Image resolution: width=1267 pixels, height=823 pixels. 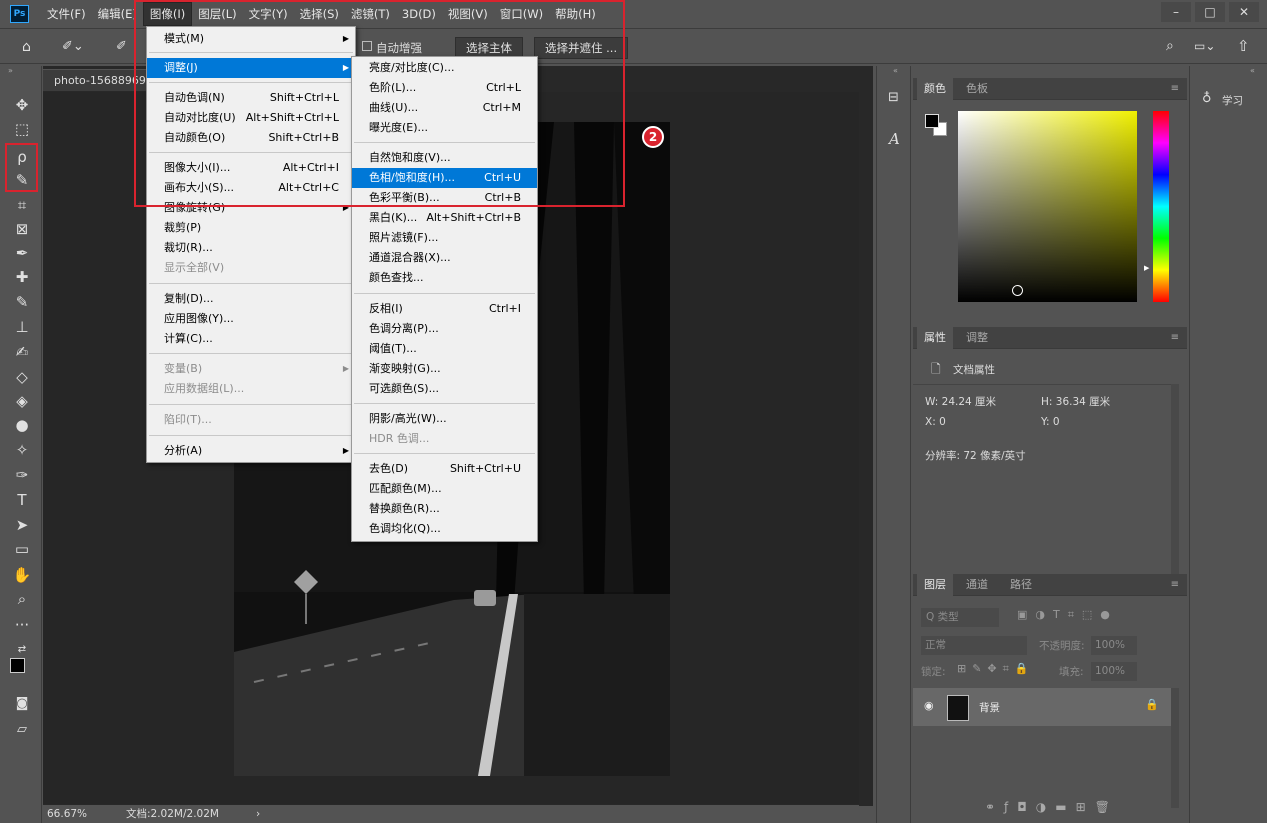 What do you see at coordinates (121, 46) in the screenshot?
I see `brush-add-icon: ✐` at bounding box center [121, 46].